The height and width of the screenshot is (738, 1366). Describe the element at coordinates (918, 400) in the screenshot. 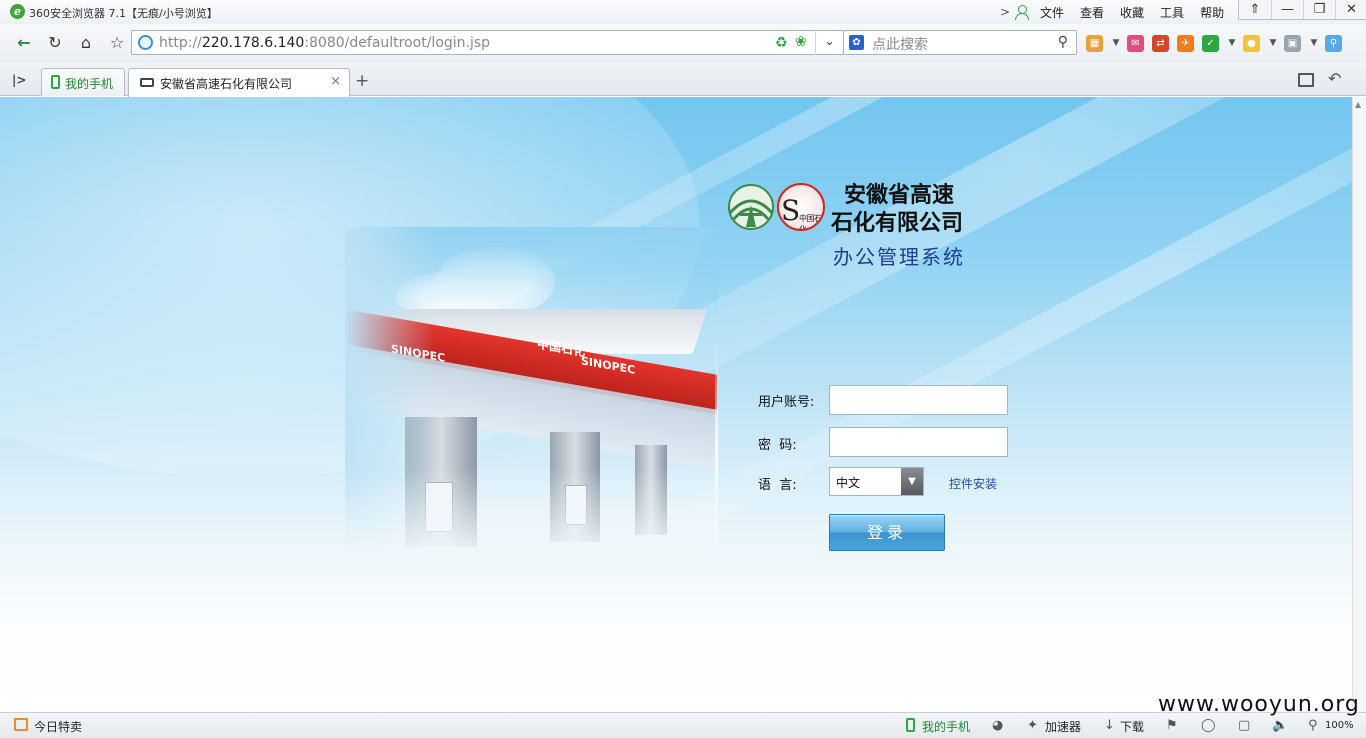

I see `username-input` at that location.